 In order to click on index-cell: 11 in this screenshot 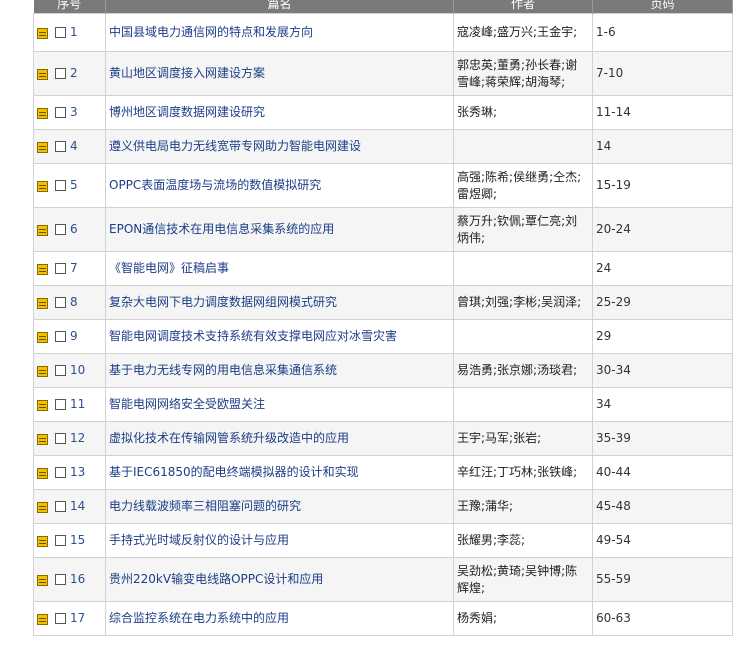, I will do `click(69, 404)`.